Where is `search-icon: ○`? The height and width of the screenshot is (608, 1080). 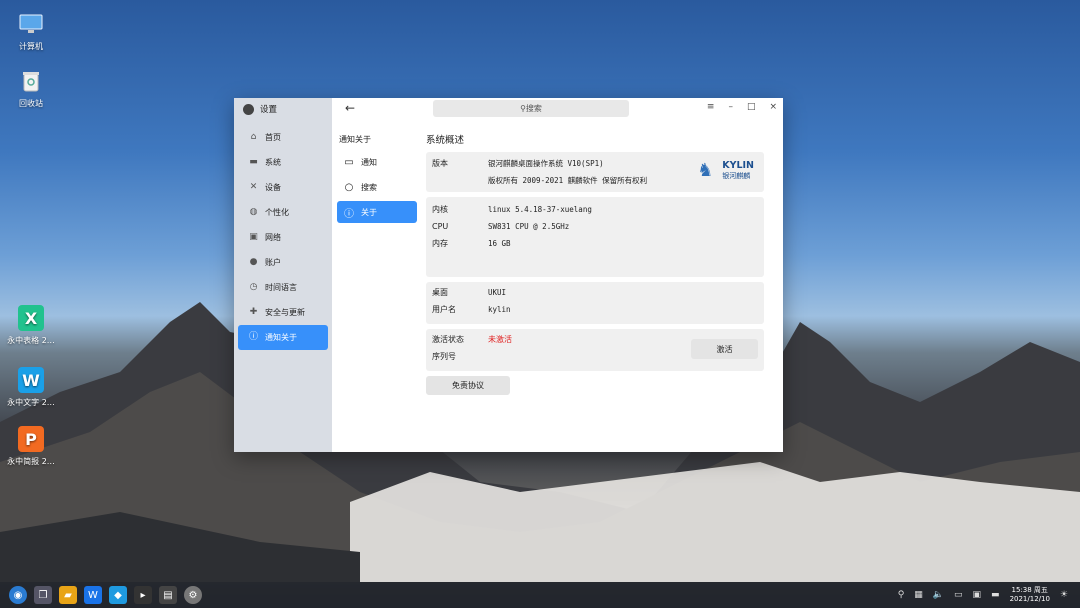 search-icon: ○ is located at coordinates (349, 187).